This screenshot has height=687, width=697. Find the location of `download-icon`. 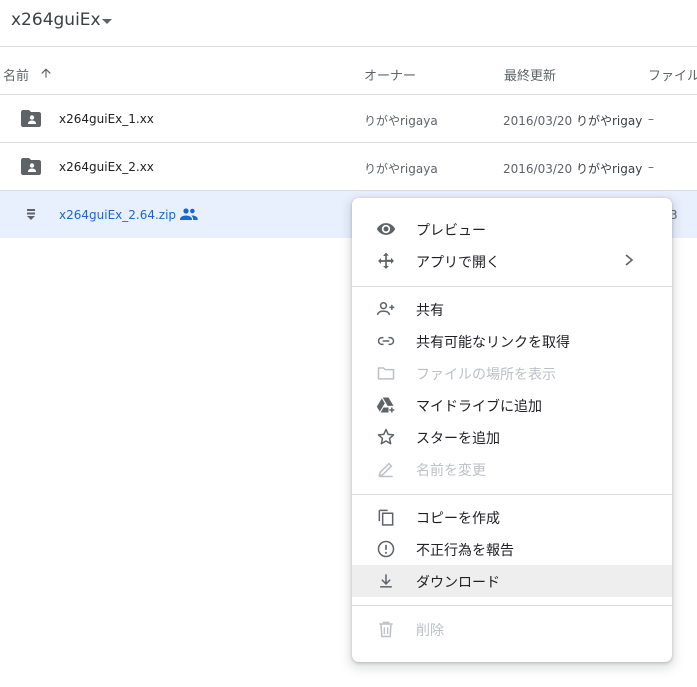

download-icon is located at coordinates (386, 581).